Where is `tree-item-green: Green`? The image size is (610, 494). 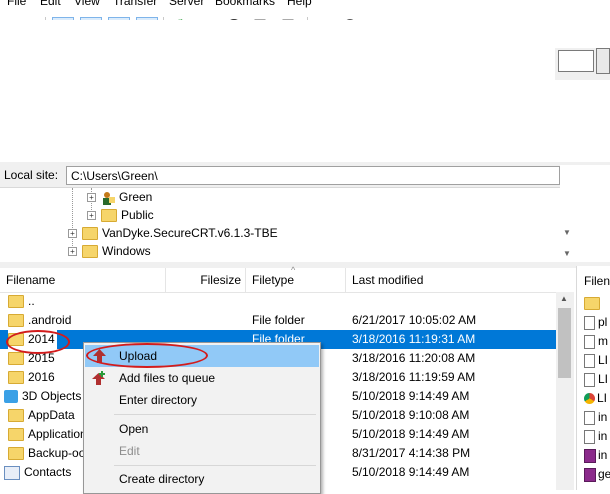 tree-item-green: Green is located at coordinates (126, 197).